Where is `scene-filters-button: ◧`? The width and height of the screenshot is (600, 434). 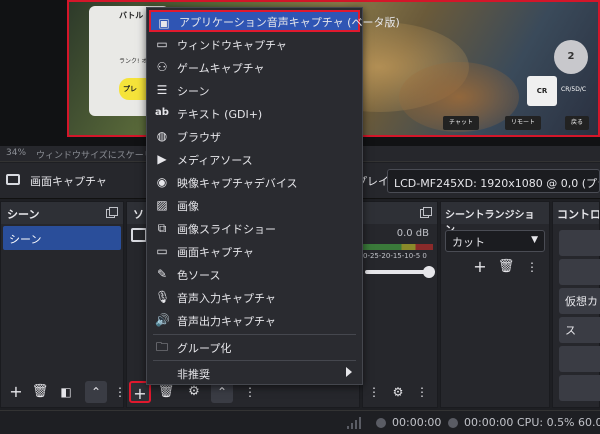 scene-filters-button: ◧ is located at coordinates (66, 392).